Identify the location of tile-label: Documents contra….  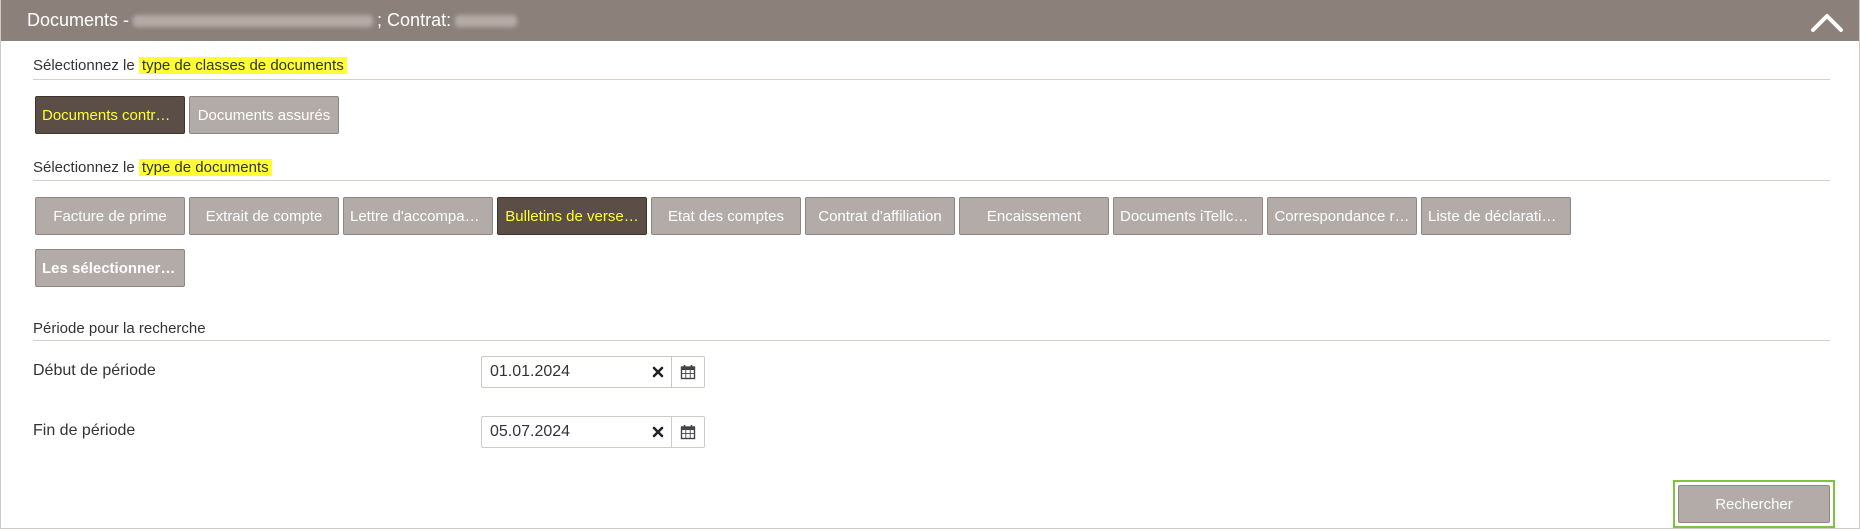
(110, 115).